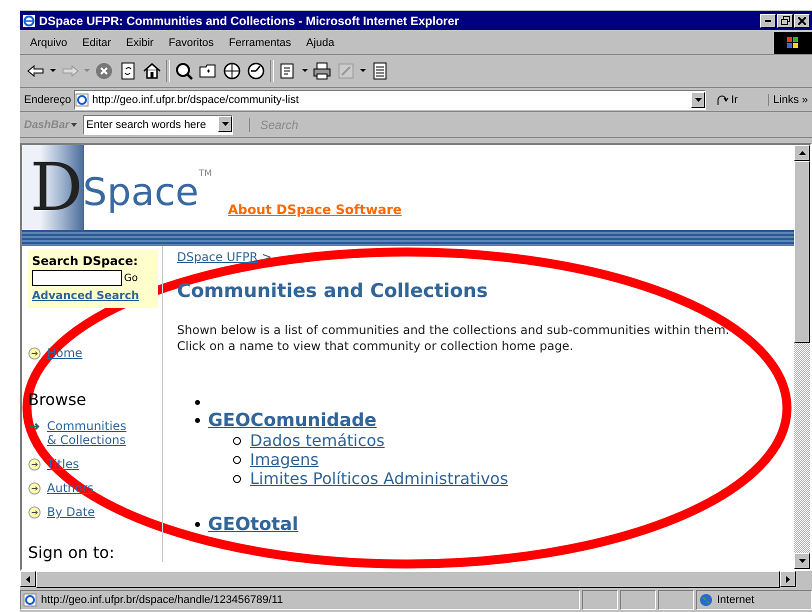 The height and width of the screenshot is (612, 812). Describe the element at coordinates (256, 71) in the screenshot. I see `clock-icon` at that location.